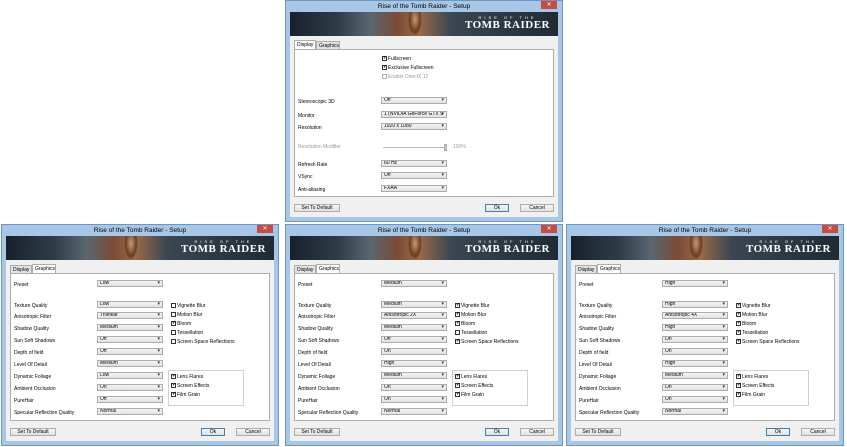  Describe the element at coordinates (186, 315) in the screenshot. I see `motion-blur-checkbox: Motion Blur` at that location.